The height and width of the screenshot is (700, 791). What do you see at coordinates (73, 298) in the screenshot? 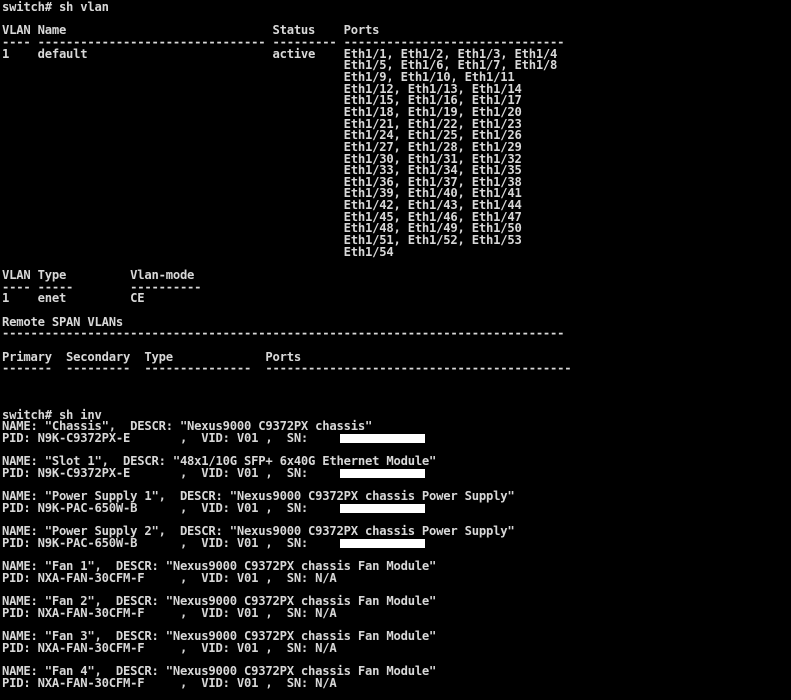
I see `terminal-line: 1 enet CE` at bounding box center [73, 298].